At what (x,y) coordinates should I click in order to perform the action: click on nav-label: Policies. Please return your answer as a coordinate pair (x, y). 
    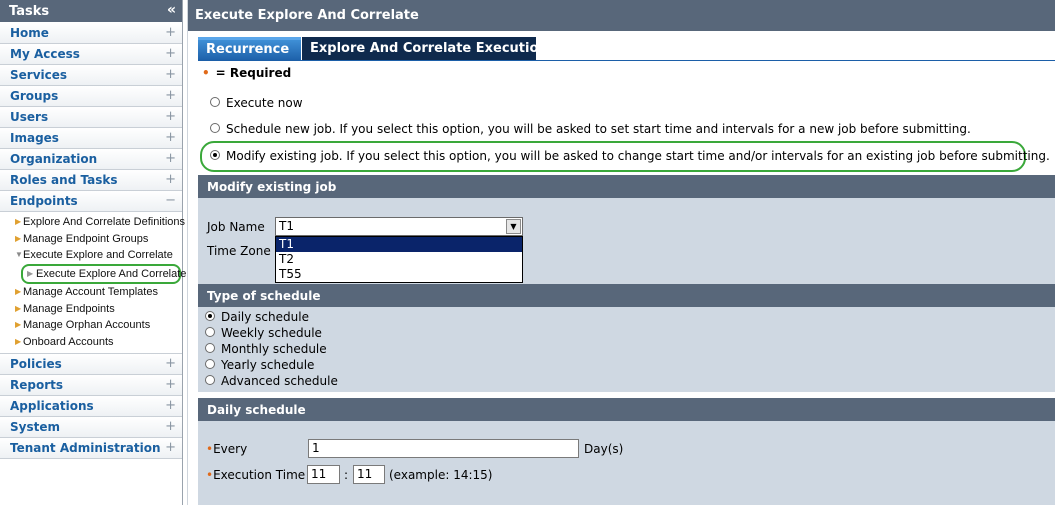
    Looking at the image, I should click on (36, 363).